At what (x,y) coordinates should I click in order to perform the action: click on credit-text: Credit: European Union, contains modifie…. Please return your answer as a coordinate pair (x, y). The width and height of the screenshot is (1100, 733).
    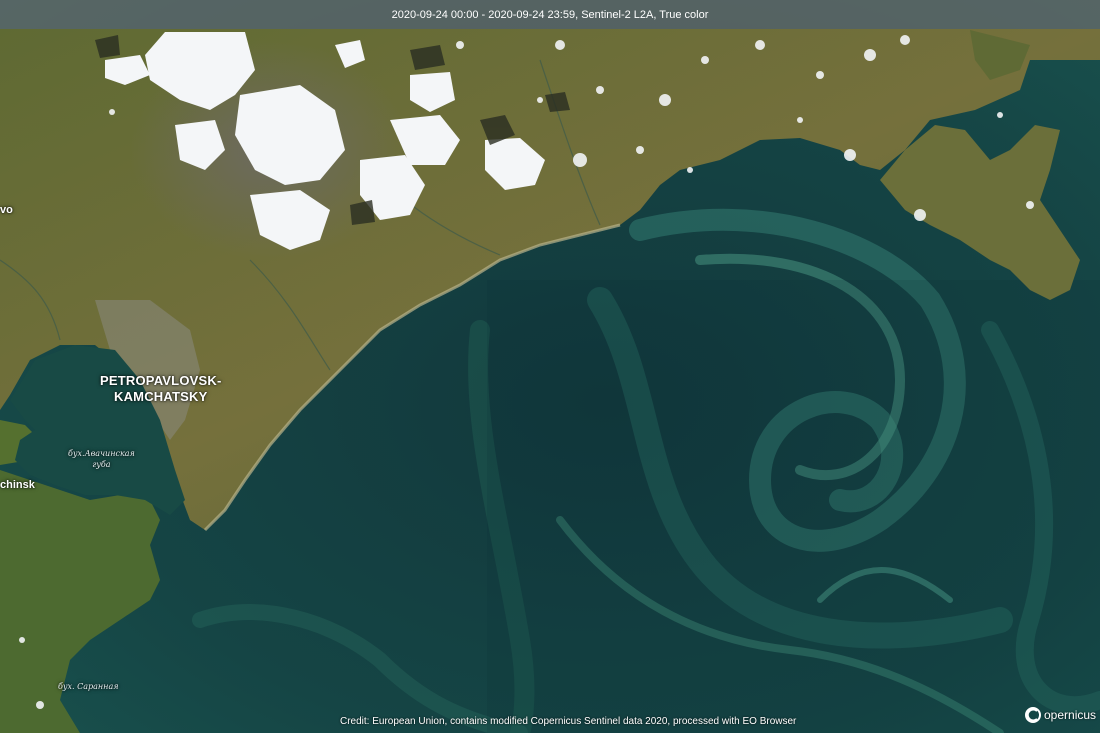
    Looking at the image, I should click on (568, 721).